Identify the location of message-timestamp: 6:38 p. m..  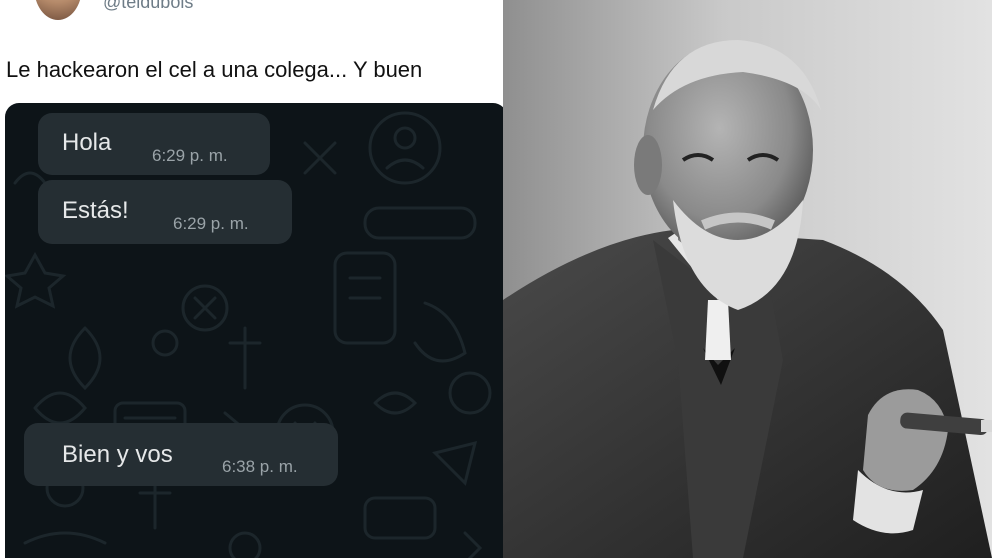
(260, 466).